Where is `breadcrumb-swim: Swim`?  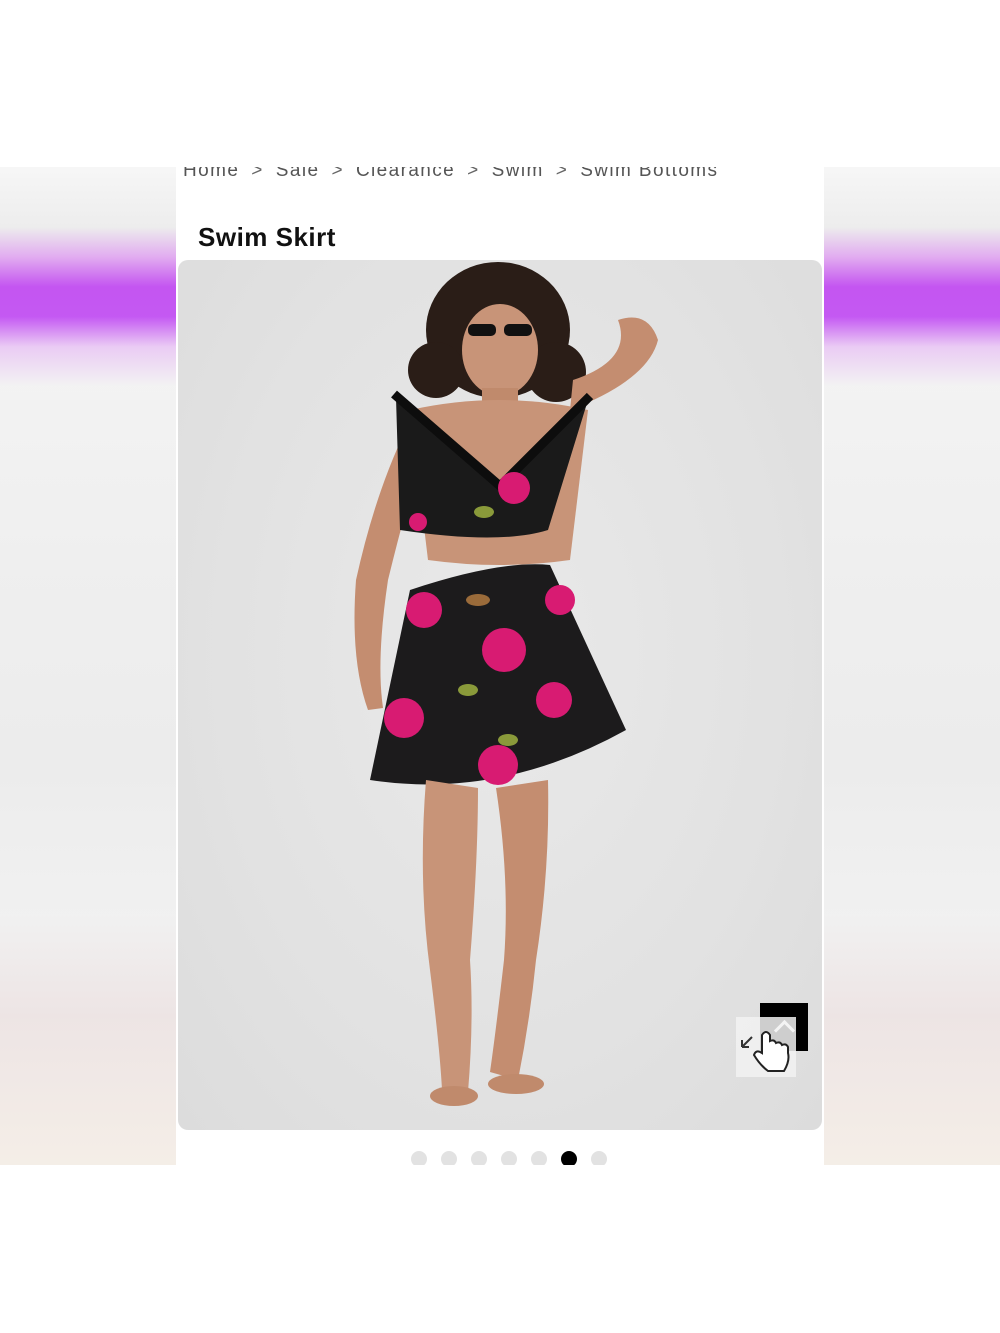 breadcrumb-swim: Swim is located at coordinates (518, 174).